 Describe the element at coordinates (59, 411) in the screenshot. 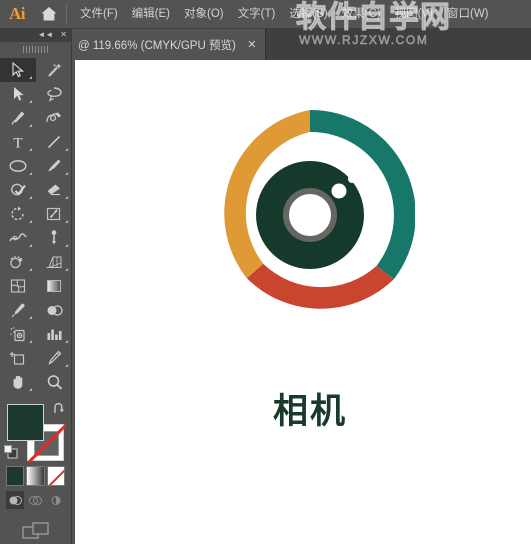

I see `swap-fill-stroke-icon` at that location.